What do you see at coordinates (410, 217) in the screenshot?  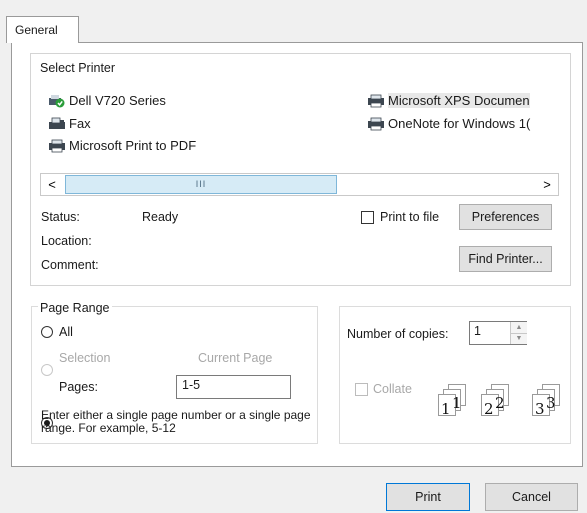 I see `print-to-file-label: Print to file` at bounding box center [410, 217].